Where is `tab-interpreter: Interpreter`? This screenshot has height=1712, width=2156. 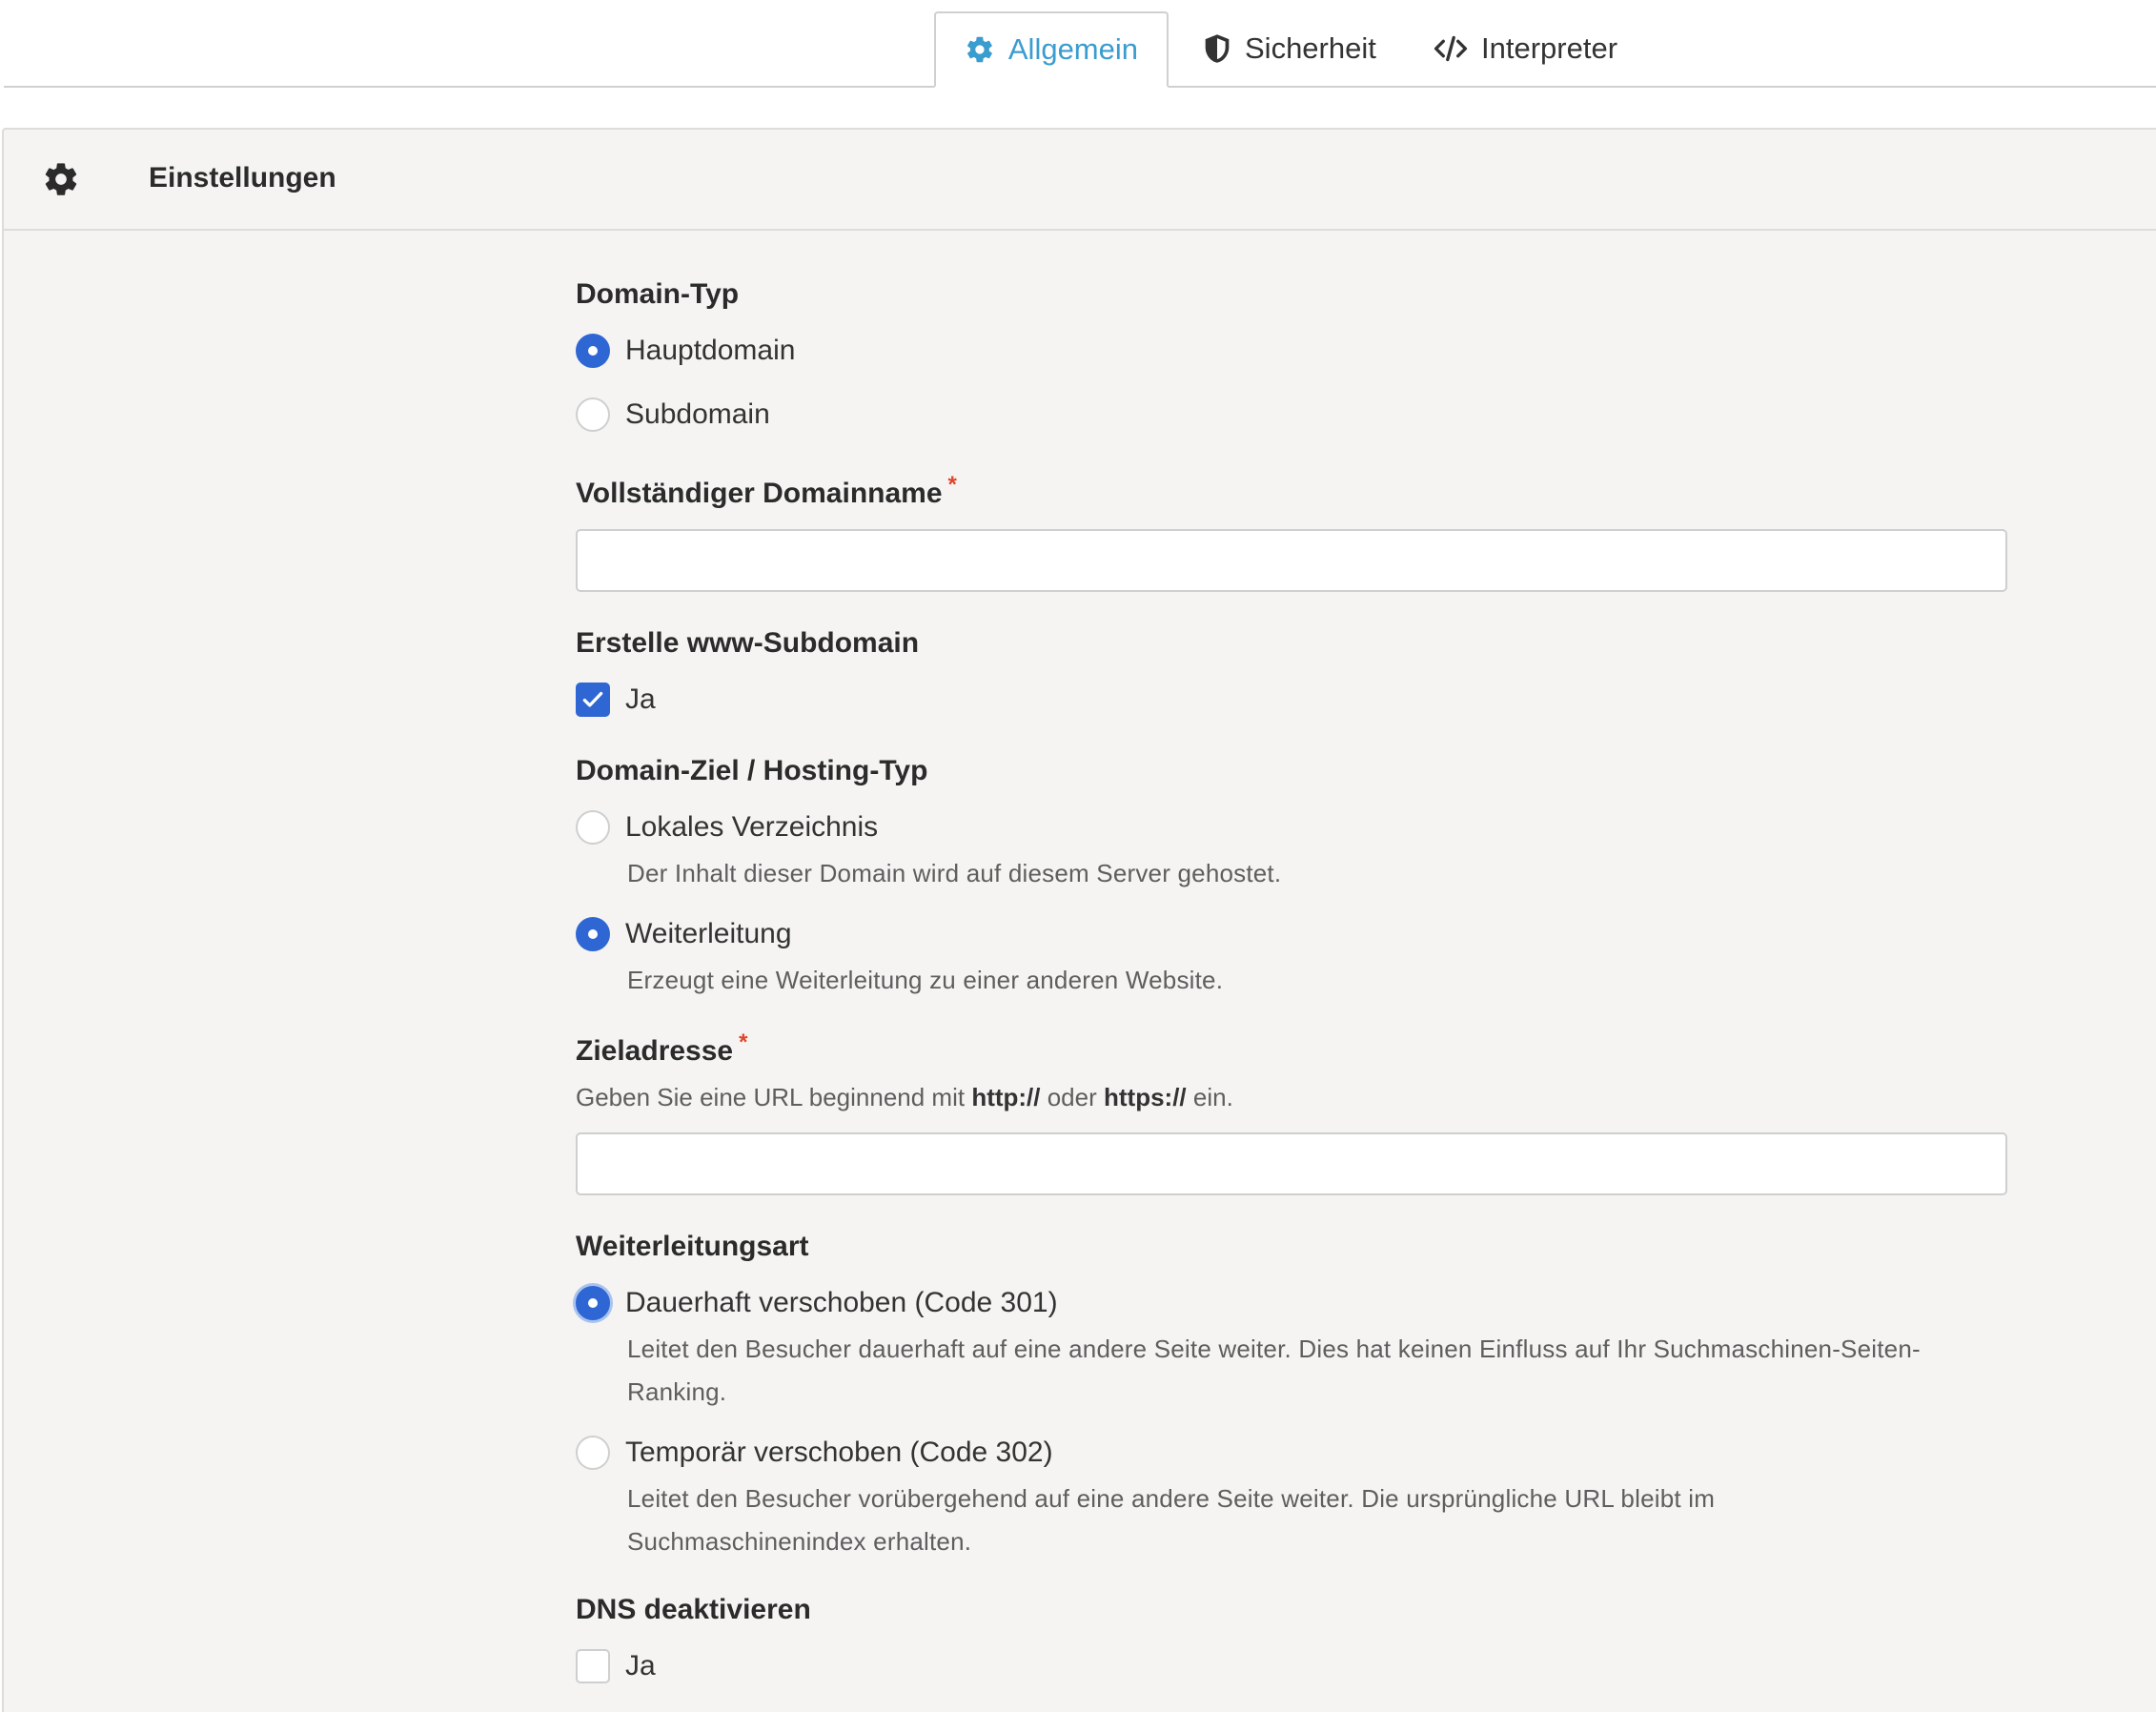
tab-interpreter: Interpreter is located at coordinates (1525, 49).